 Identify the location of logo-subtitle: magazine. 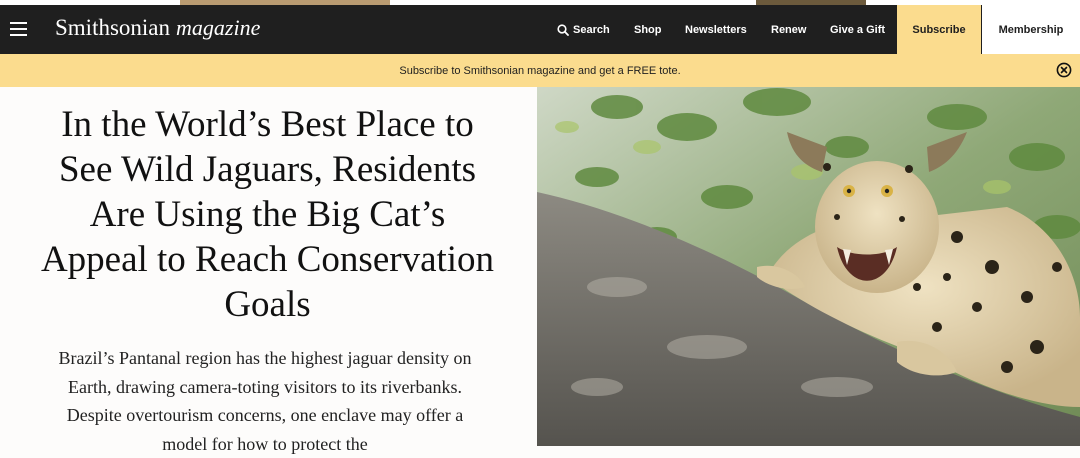
(218, 27).